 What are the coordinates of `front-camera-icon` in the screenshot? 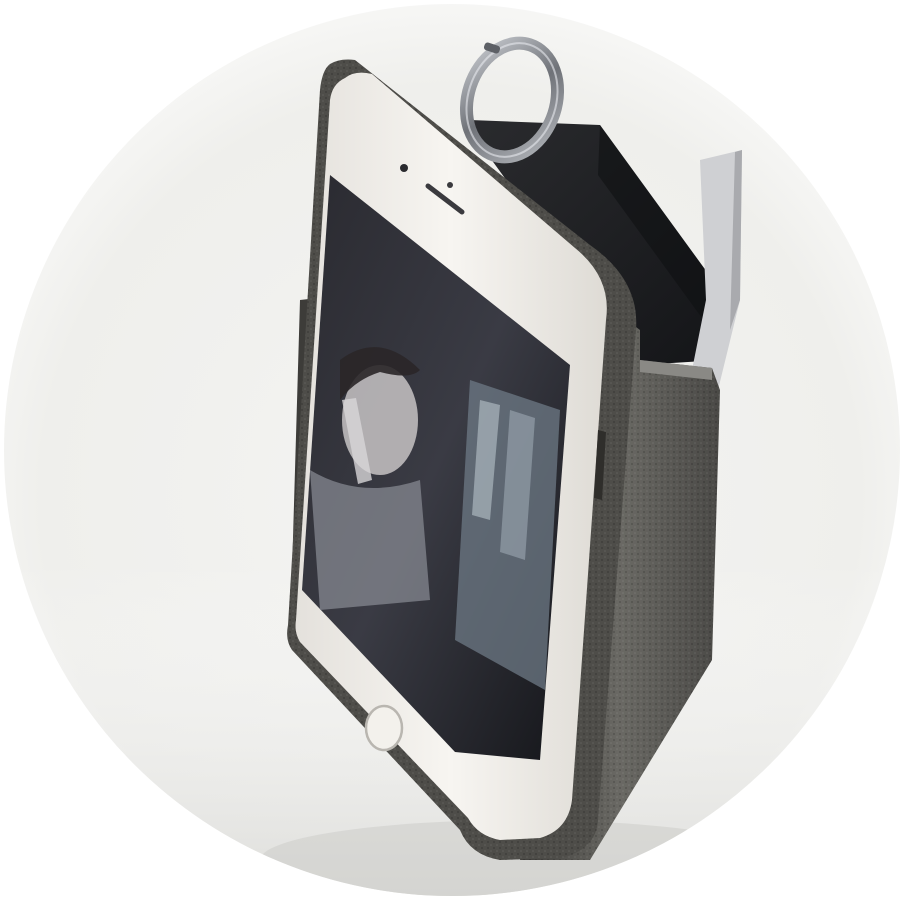 It's located at (404, 168).